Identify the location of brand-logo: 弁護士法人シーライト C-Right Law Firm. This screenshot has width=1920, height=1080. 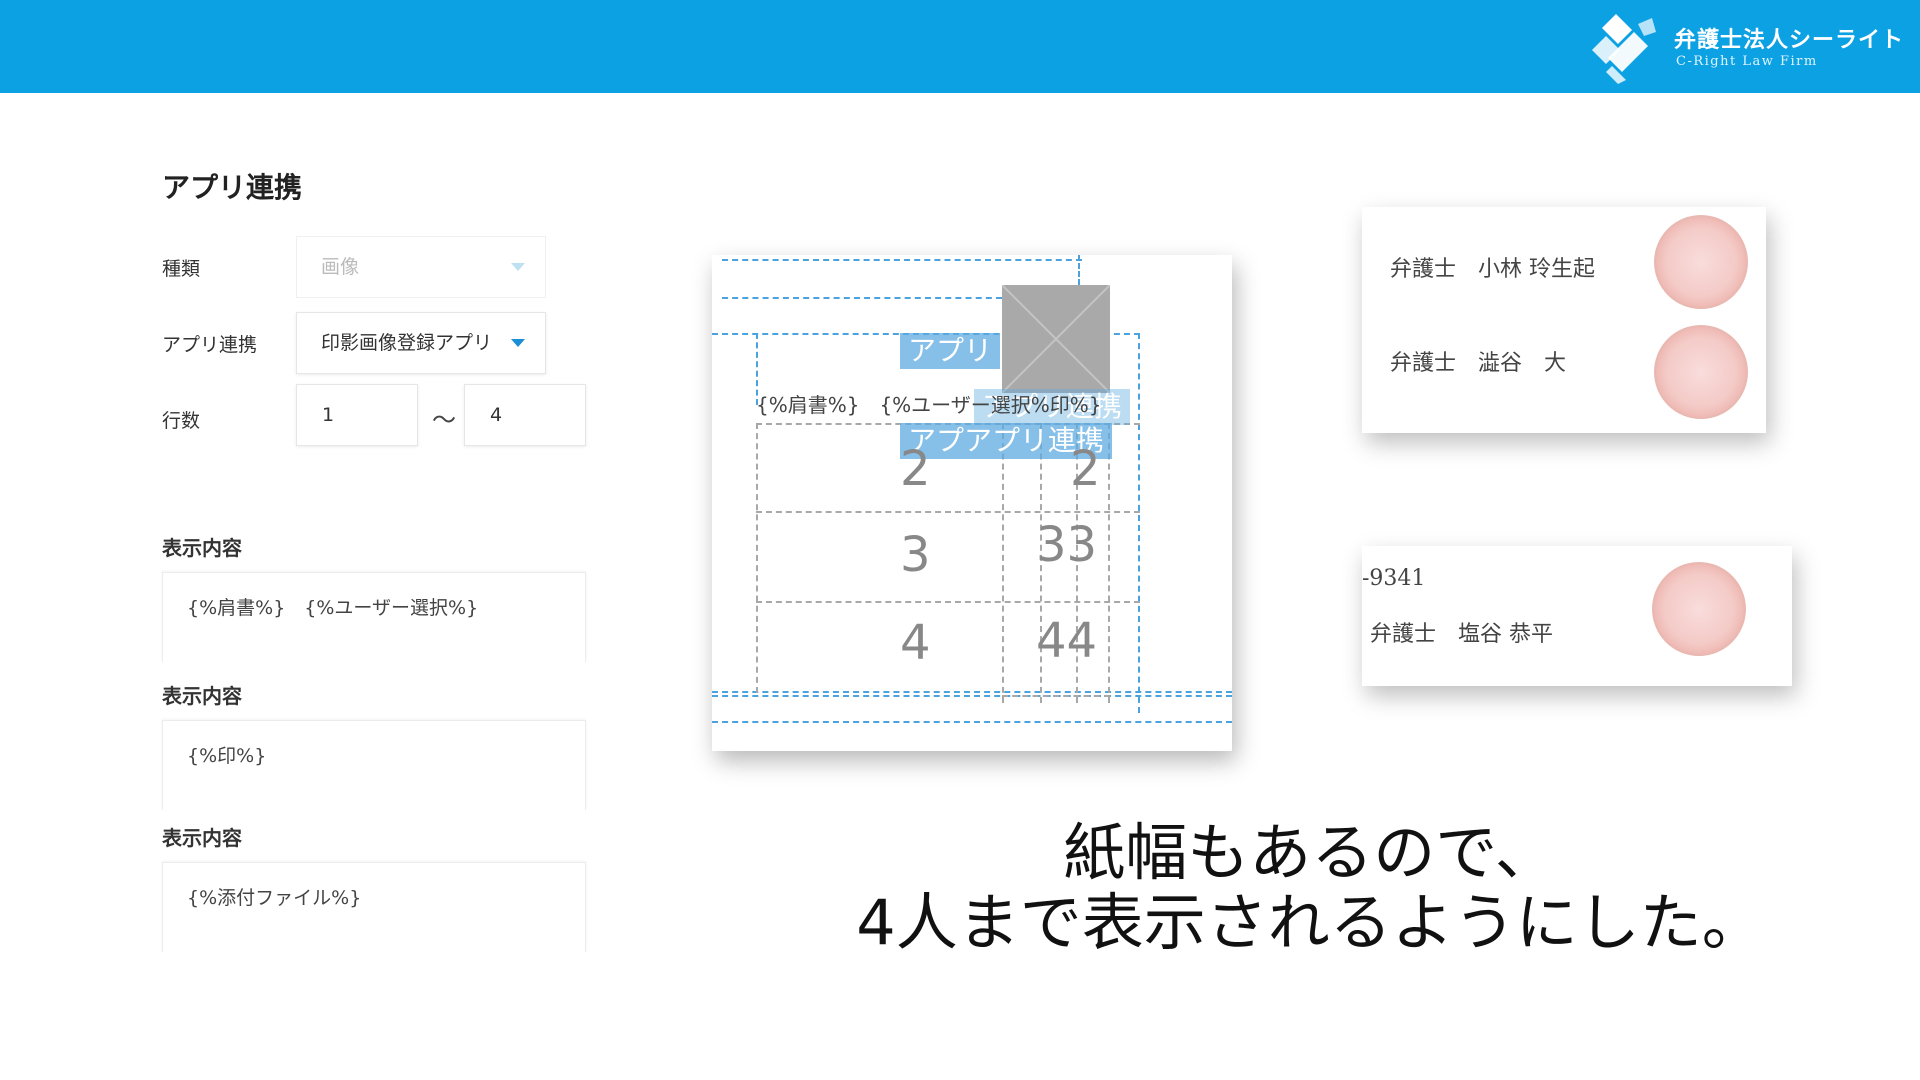
(1743, 47).